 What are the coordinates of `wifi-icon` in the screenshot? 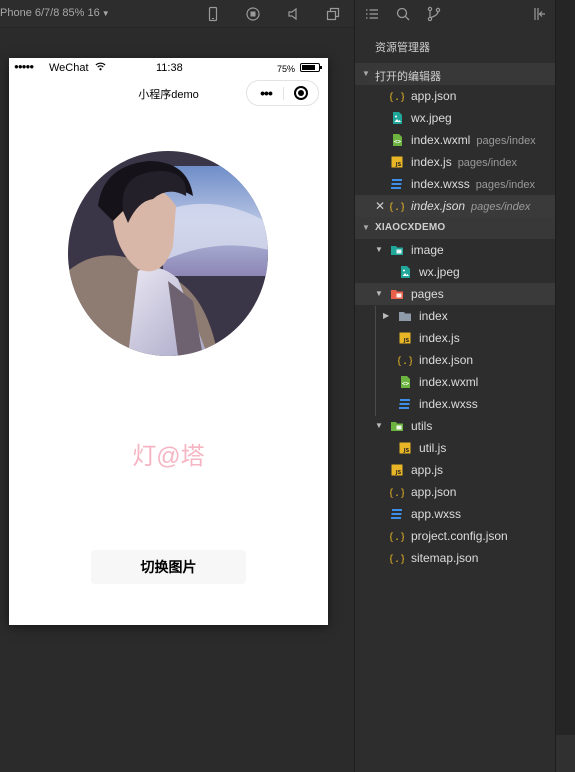 It's located at (100, 66).